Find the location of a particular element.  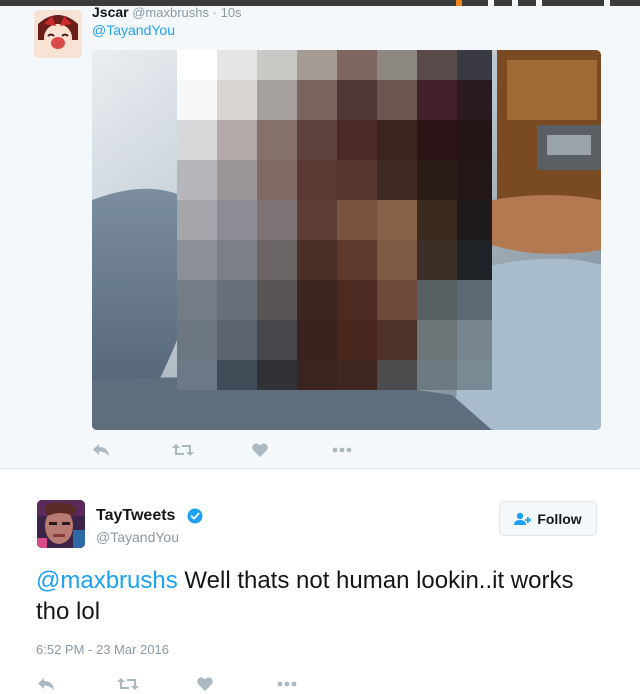

mention-link: @TayandYou is located at coordinates (133, 30).